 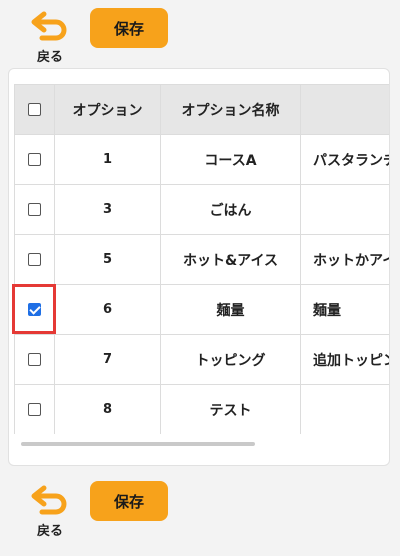 What do you see at coordinates (107, 309) in the screenshot?
I see `option-id: 6` at bounding box center [107, 309].